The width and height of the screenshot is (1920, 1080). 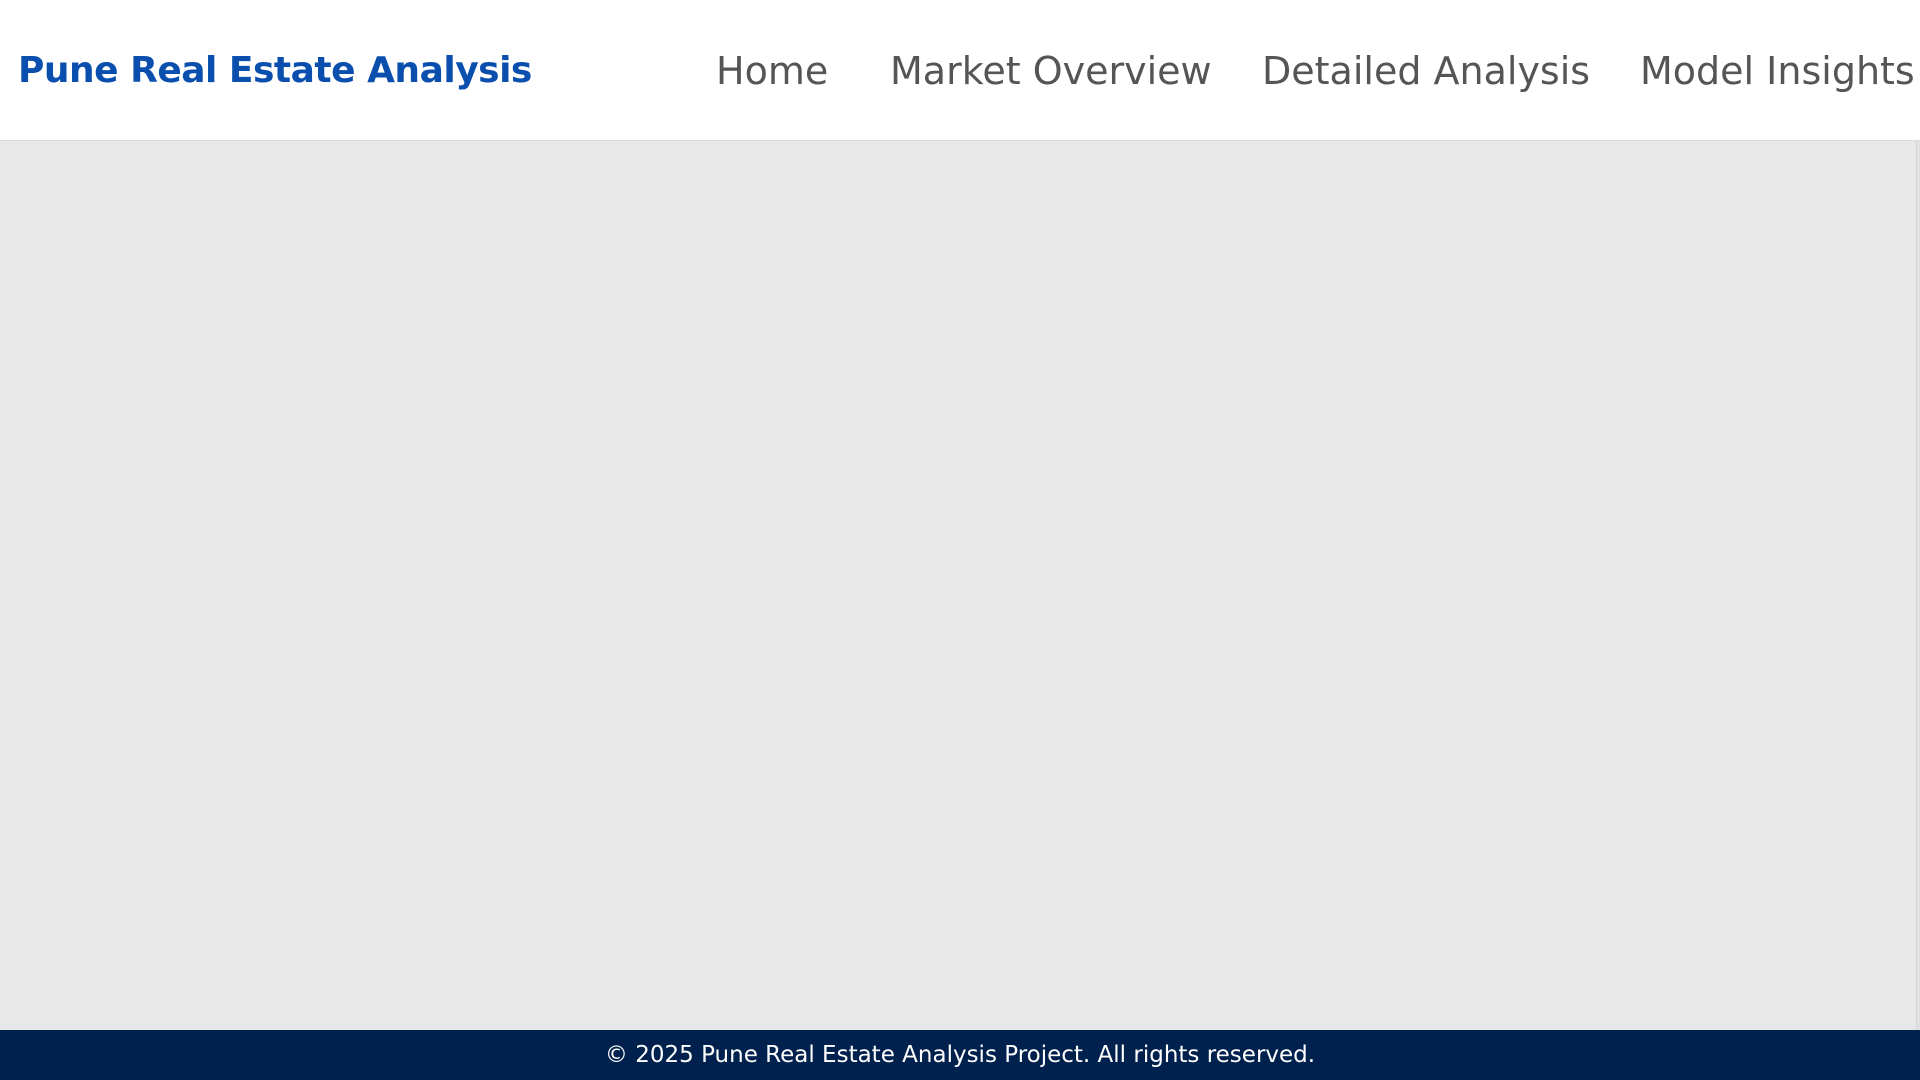 What do you see at coordinates (1051, 70) in the screenshot?
I see `nav-link-market-overview: Market Overview` at bounding box center [1051, 70].